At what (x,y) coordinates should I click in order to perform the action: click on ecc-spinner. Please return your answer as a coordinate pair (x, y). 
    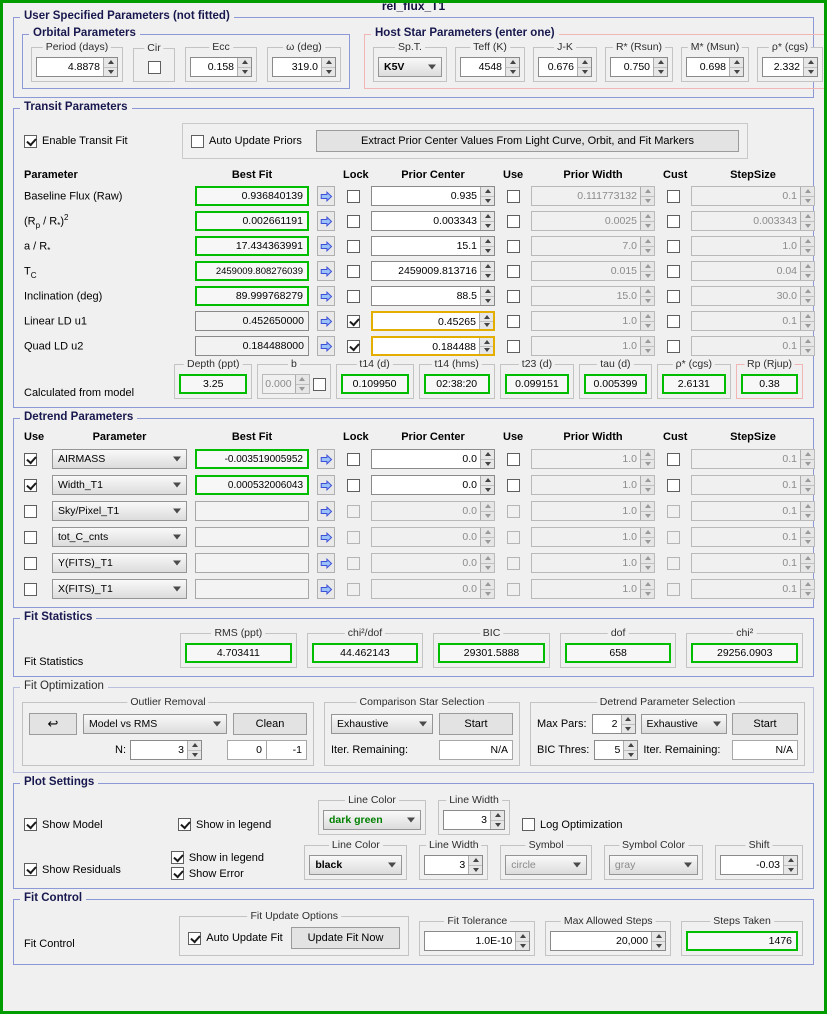
    Looking at the image, I should click on (244, 67).